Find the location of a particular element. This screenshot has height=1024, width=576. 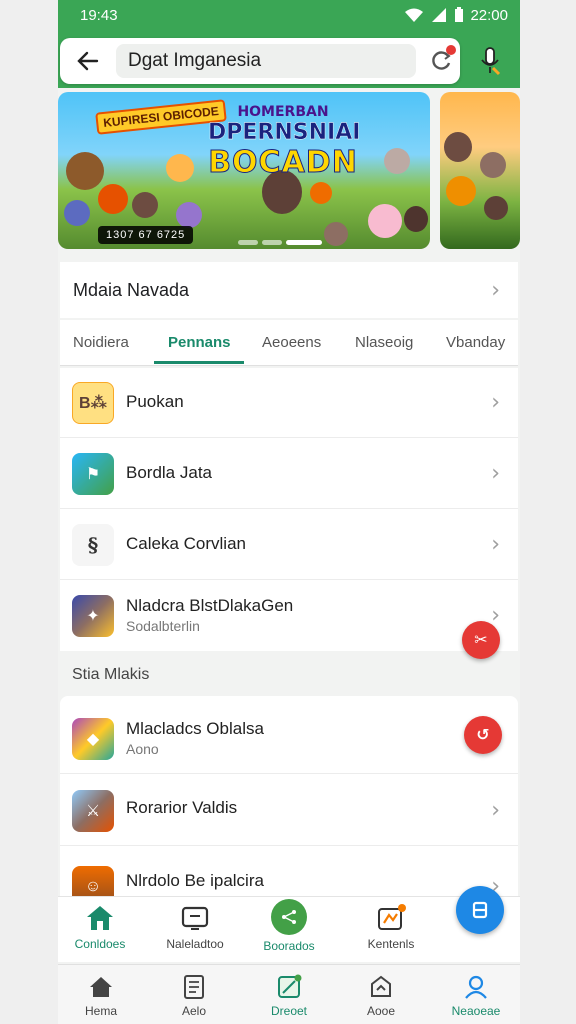

profile-icon is located at coordinates (476, 987).